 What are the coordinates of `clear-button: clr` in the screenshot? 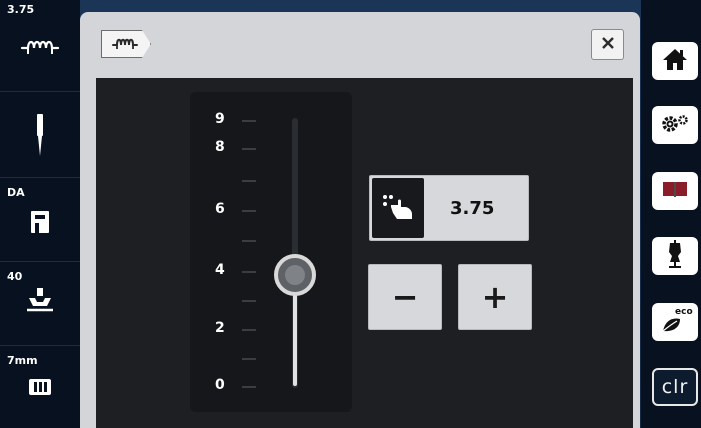 It's located at (675, 387).